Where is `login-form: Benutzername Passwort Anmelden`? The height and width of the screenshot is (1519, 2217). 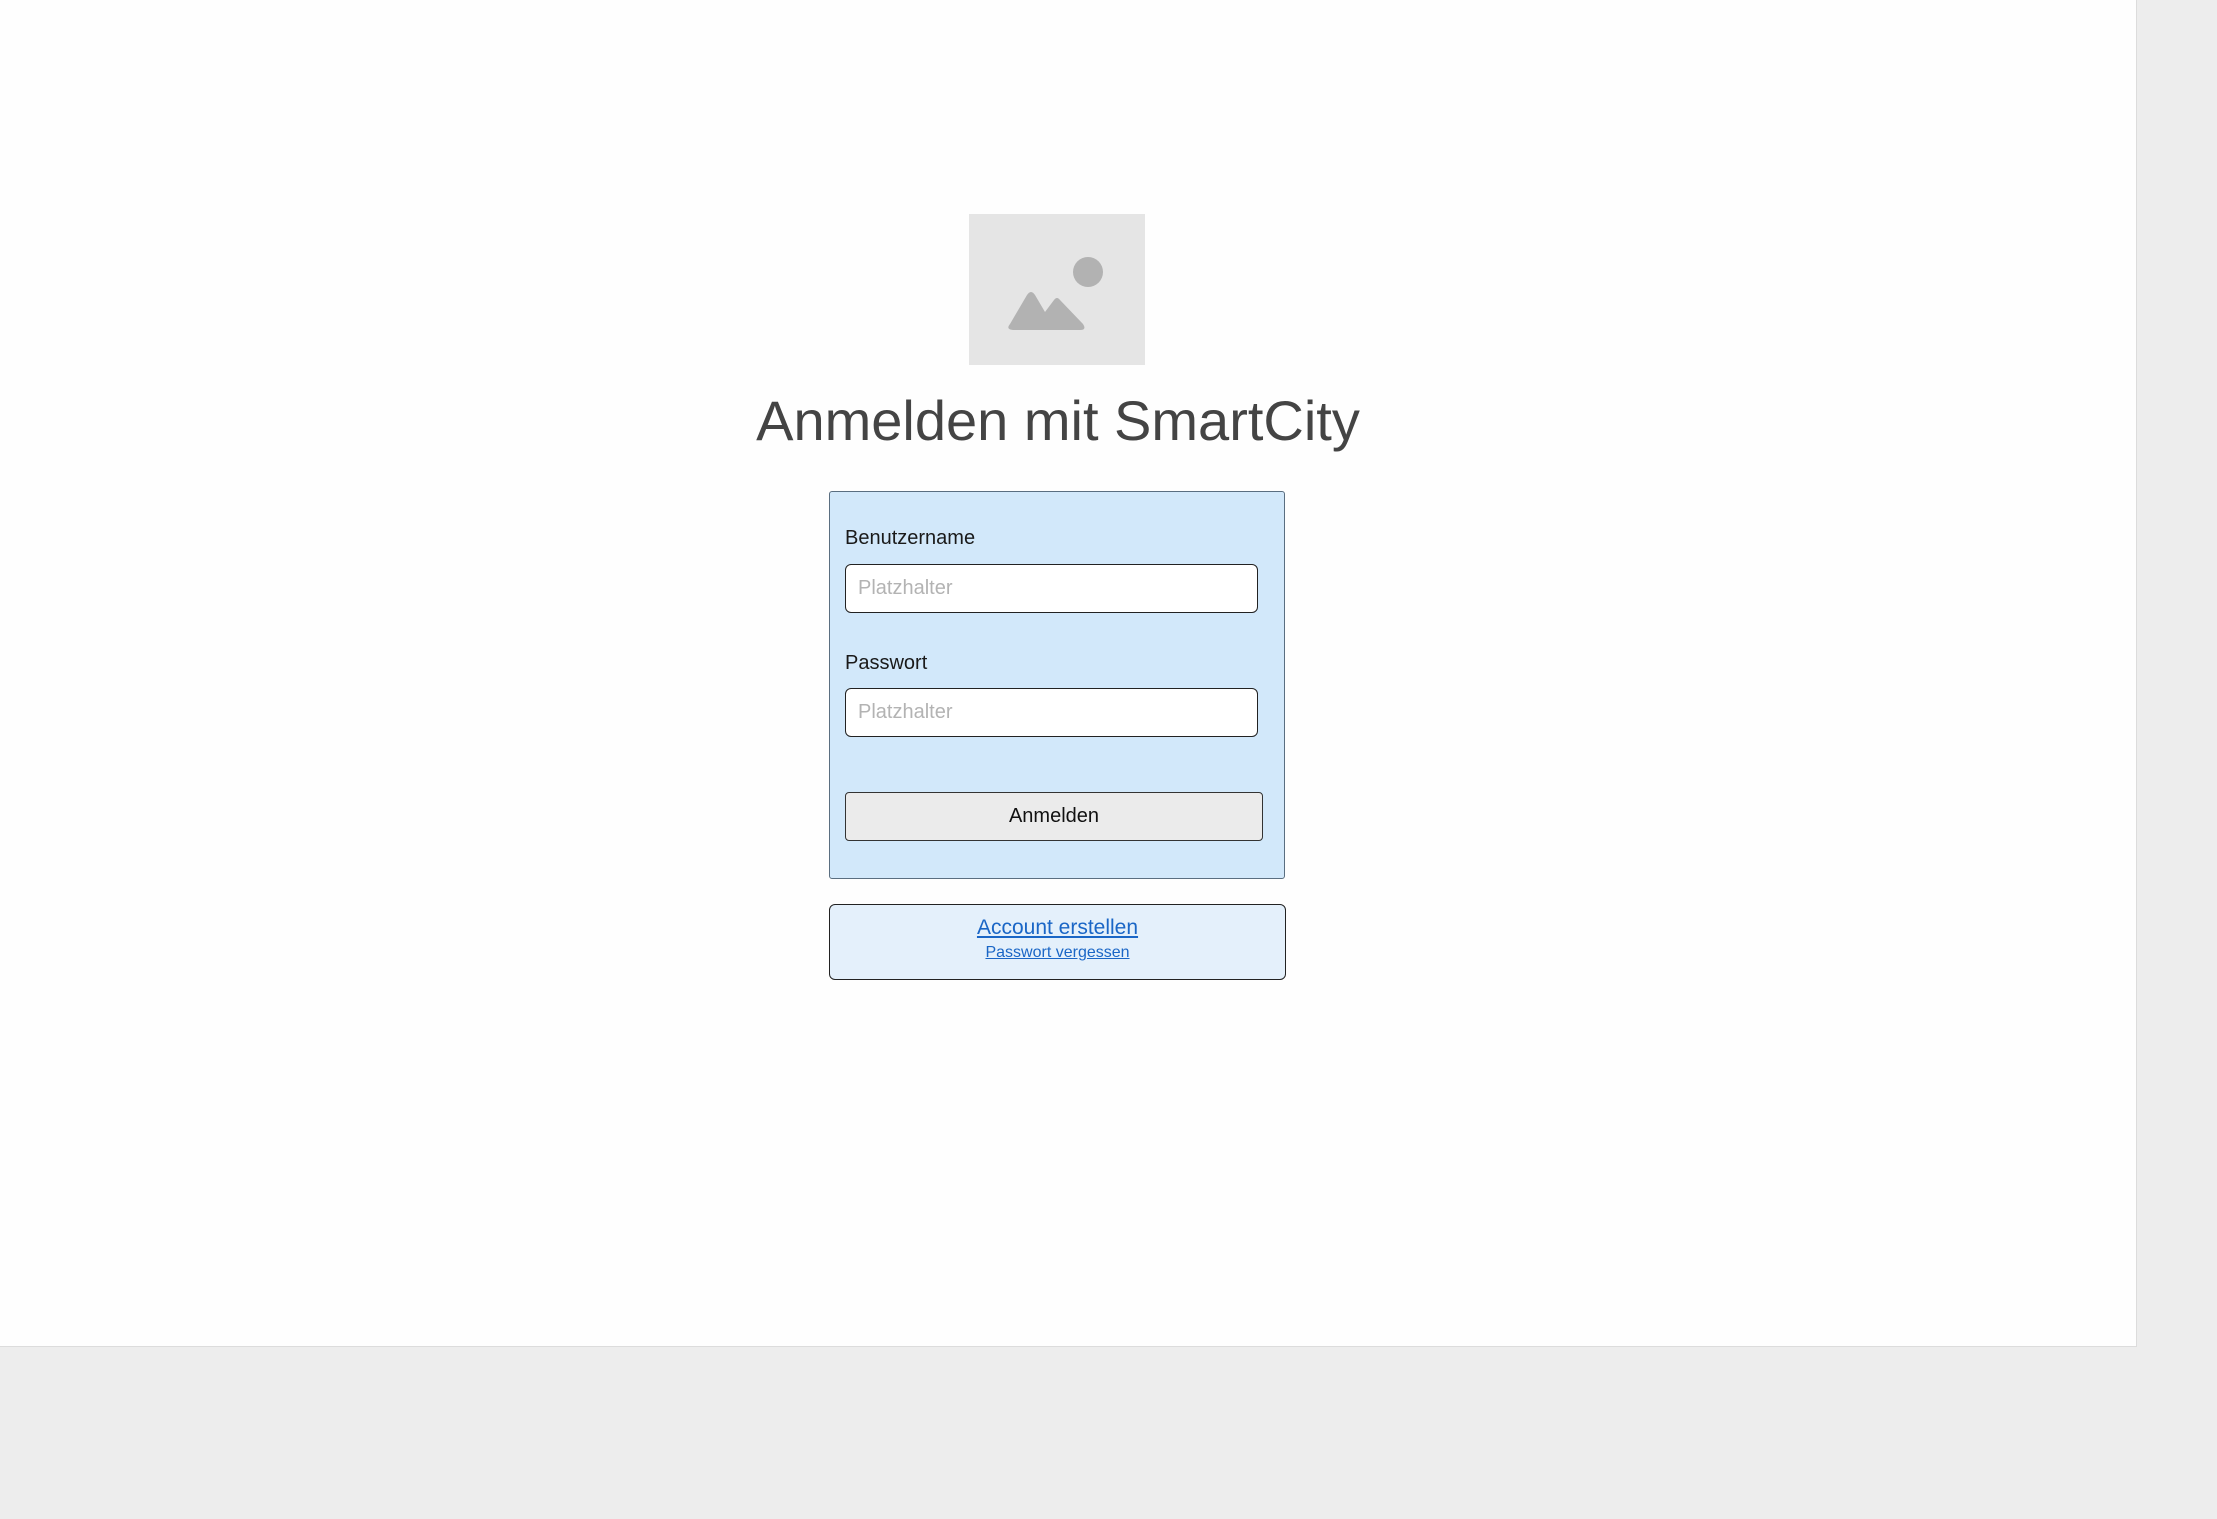 login-form: Benutzername Passwort Anmelden is located at coordinates (1057, 685).